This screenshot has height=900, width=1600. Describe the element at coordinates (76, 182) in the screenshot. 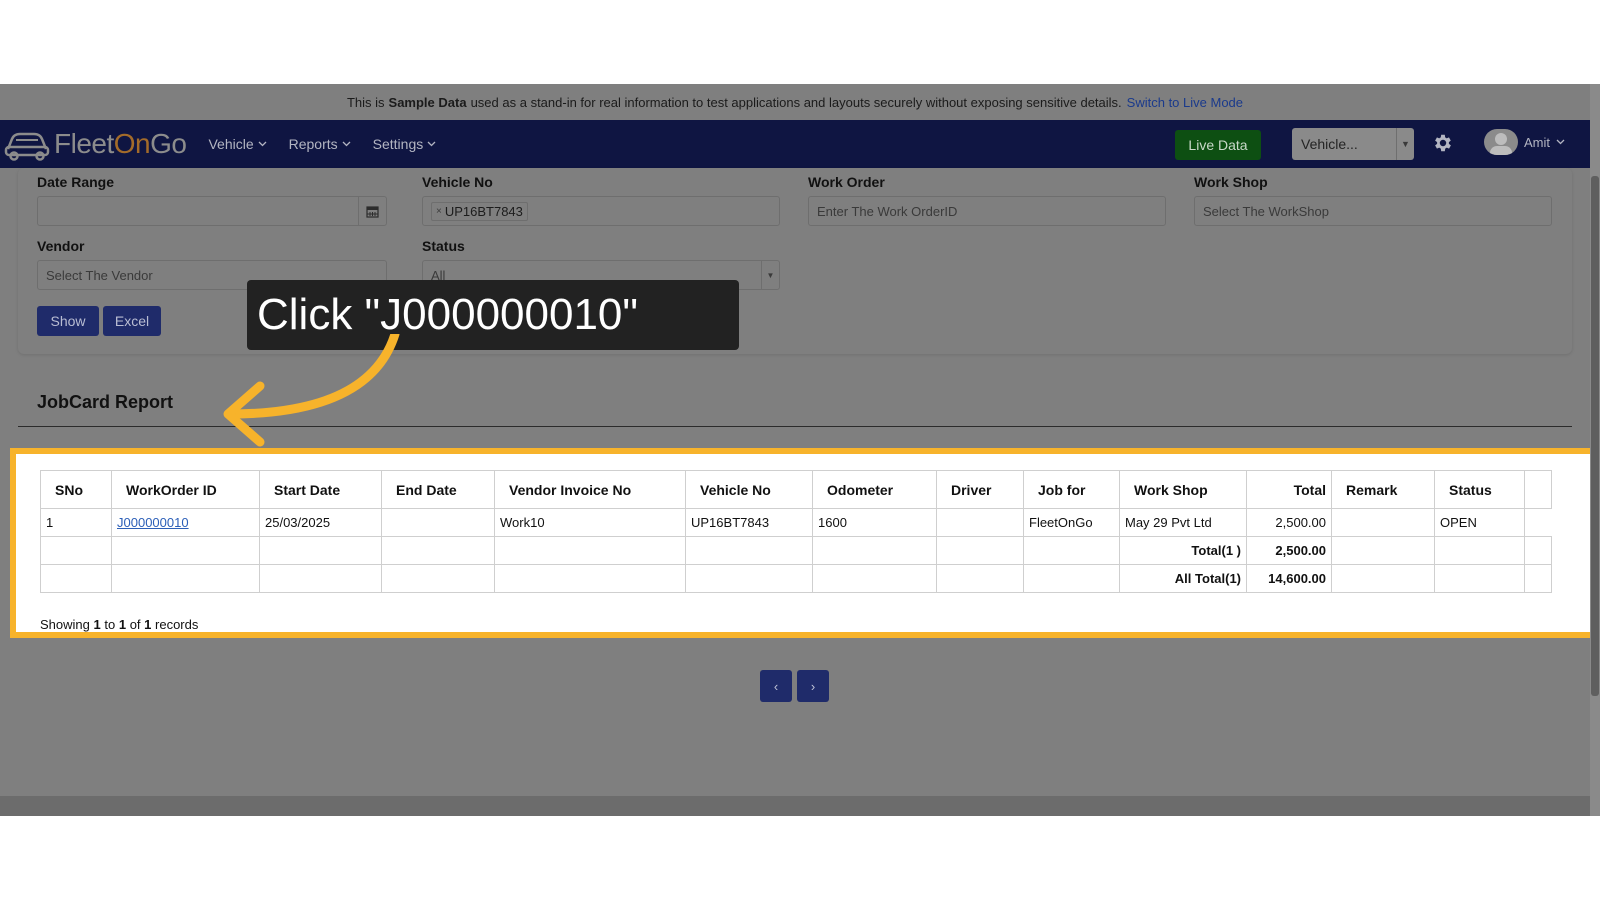

I see `date-range-label: Date Range` at that location.